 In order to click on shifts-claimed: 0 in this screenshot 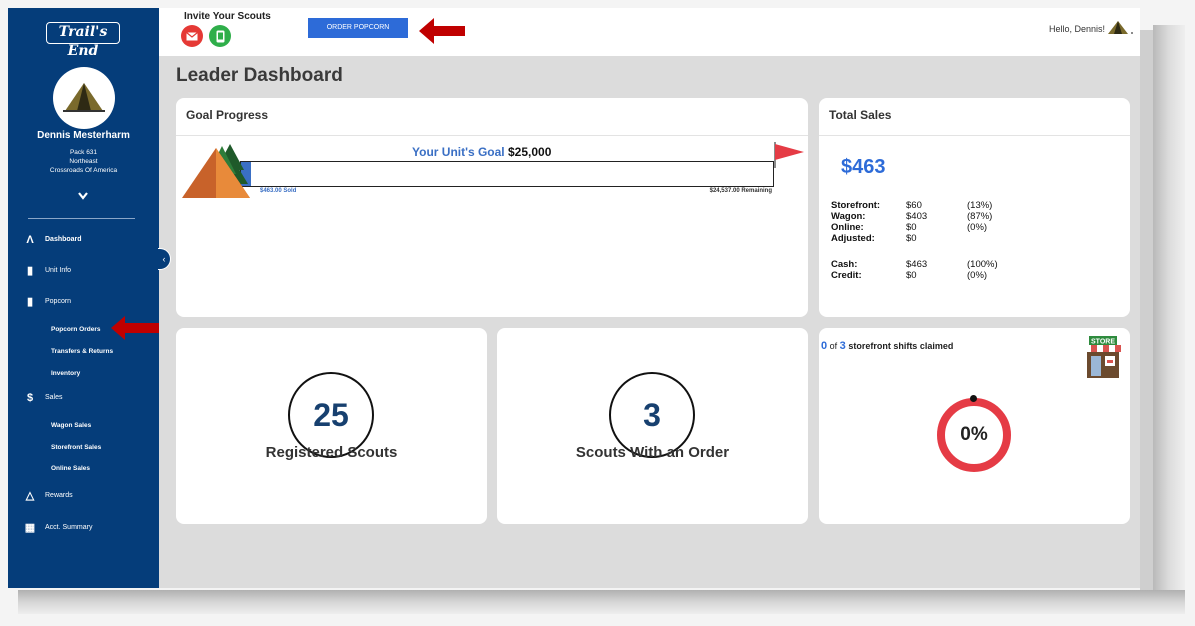, I will do `click(824, 346)`.